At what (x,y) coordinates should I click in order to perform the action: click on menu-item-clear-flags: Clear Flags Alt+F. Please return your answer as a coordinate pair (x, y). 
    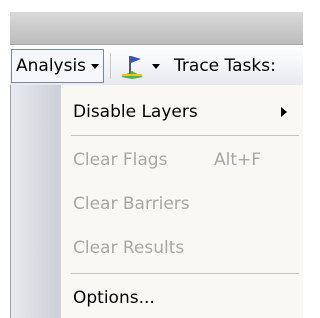
    Looking at the image, I should click on (157, 160).